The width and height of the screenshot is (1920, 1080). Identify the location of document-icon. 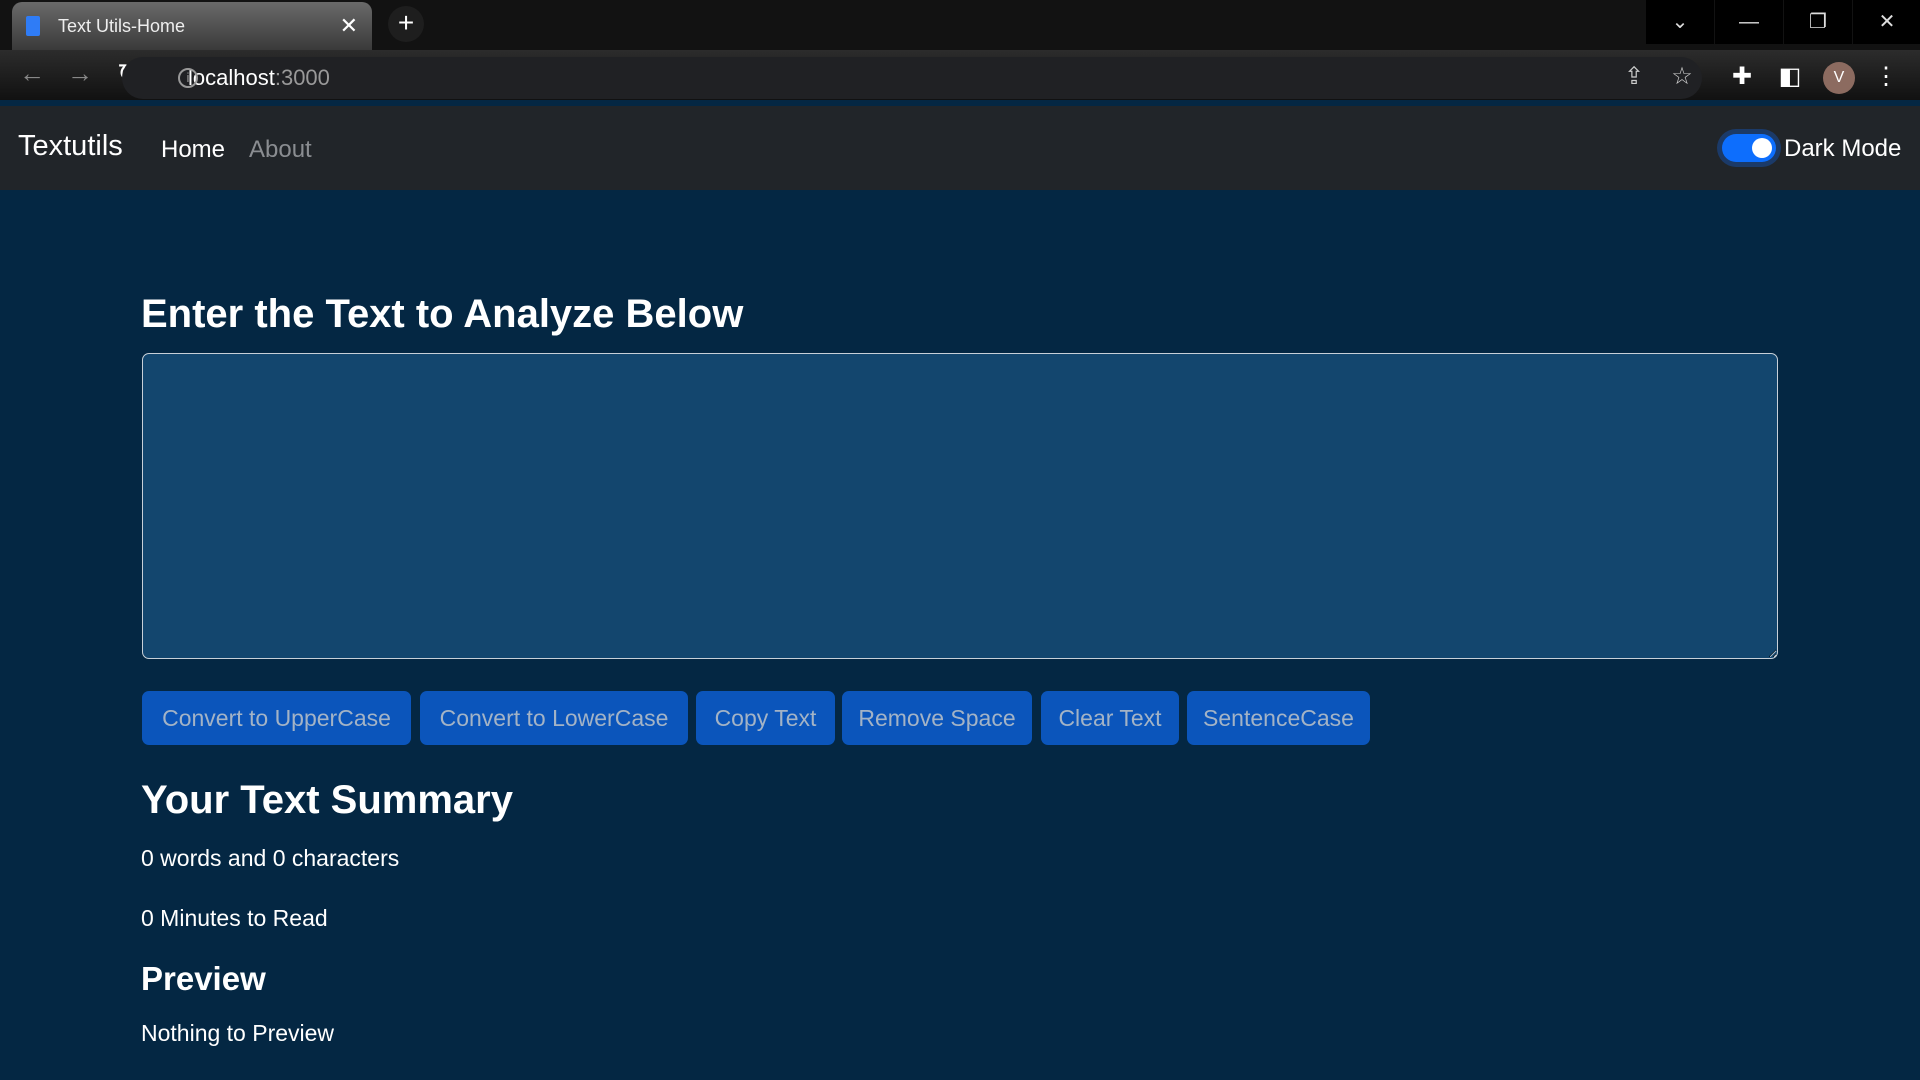
(33, 26).